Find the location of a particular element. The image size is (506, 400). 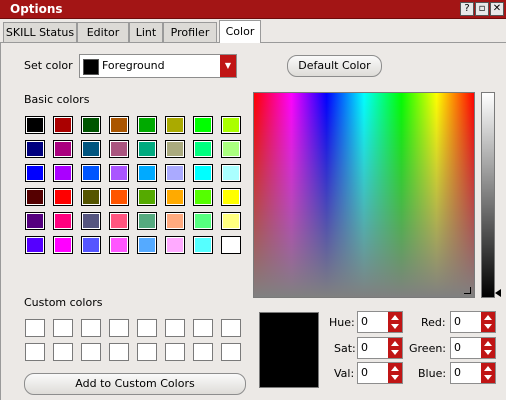

blue-value: 0 is located at coordinates (457, 372).